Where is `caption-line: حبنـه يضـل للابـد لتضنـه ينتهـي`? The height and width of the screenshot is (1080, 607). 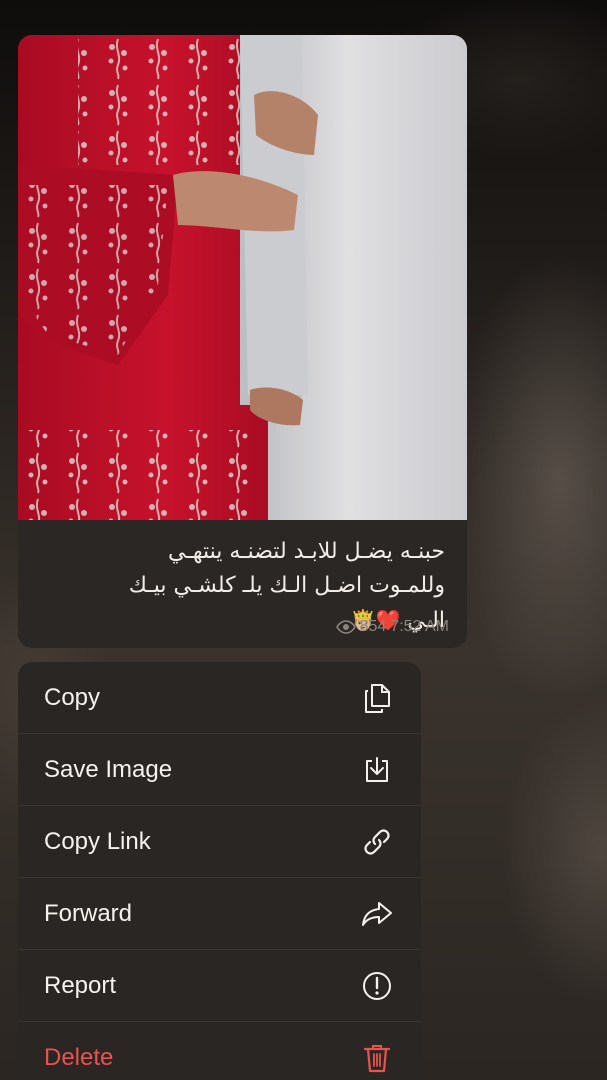
caption-line: حبنـه يضـل للابـد لتضنـه ينتهـي is located at coordinates (306, 551).